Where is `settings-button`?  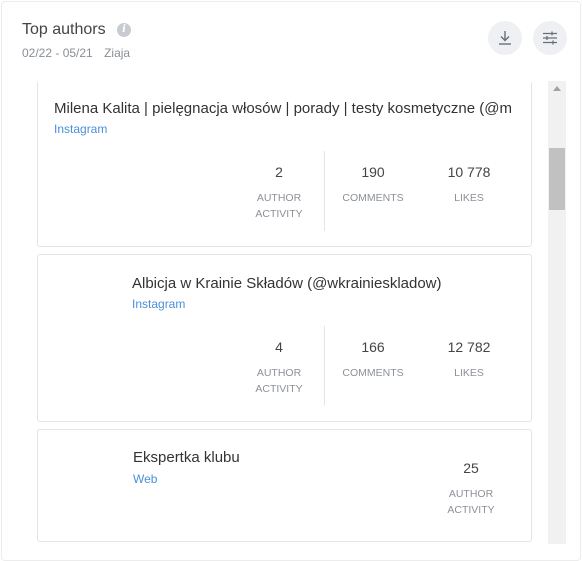
settings-button is located at coordinates (550, 38).